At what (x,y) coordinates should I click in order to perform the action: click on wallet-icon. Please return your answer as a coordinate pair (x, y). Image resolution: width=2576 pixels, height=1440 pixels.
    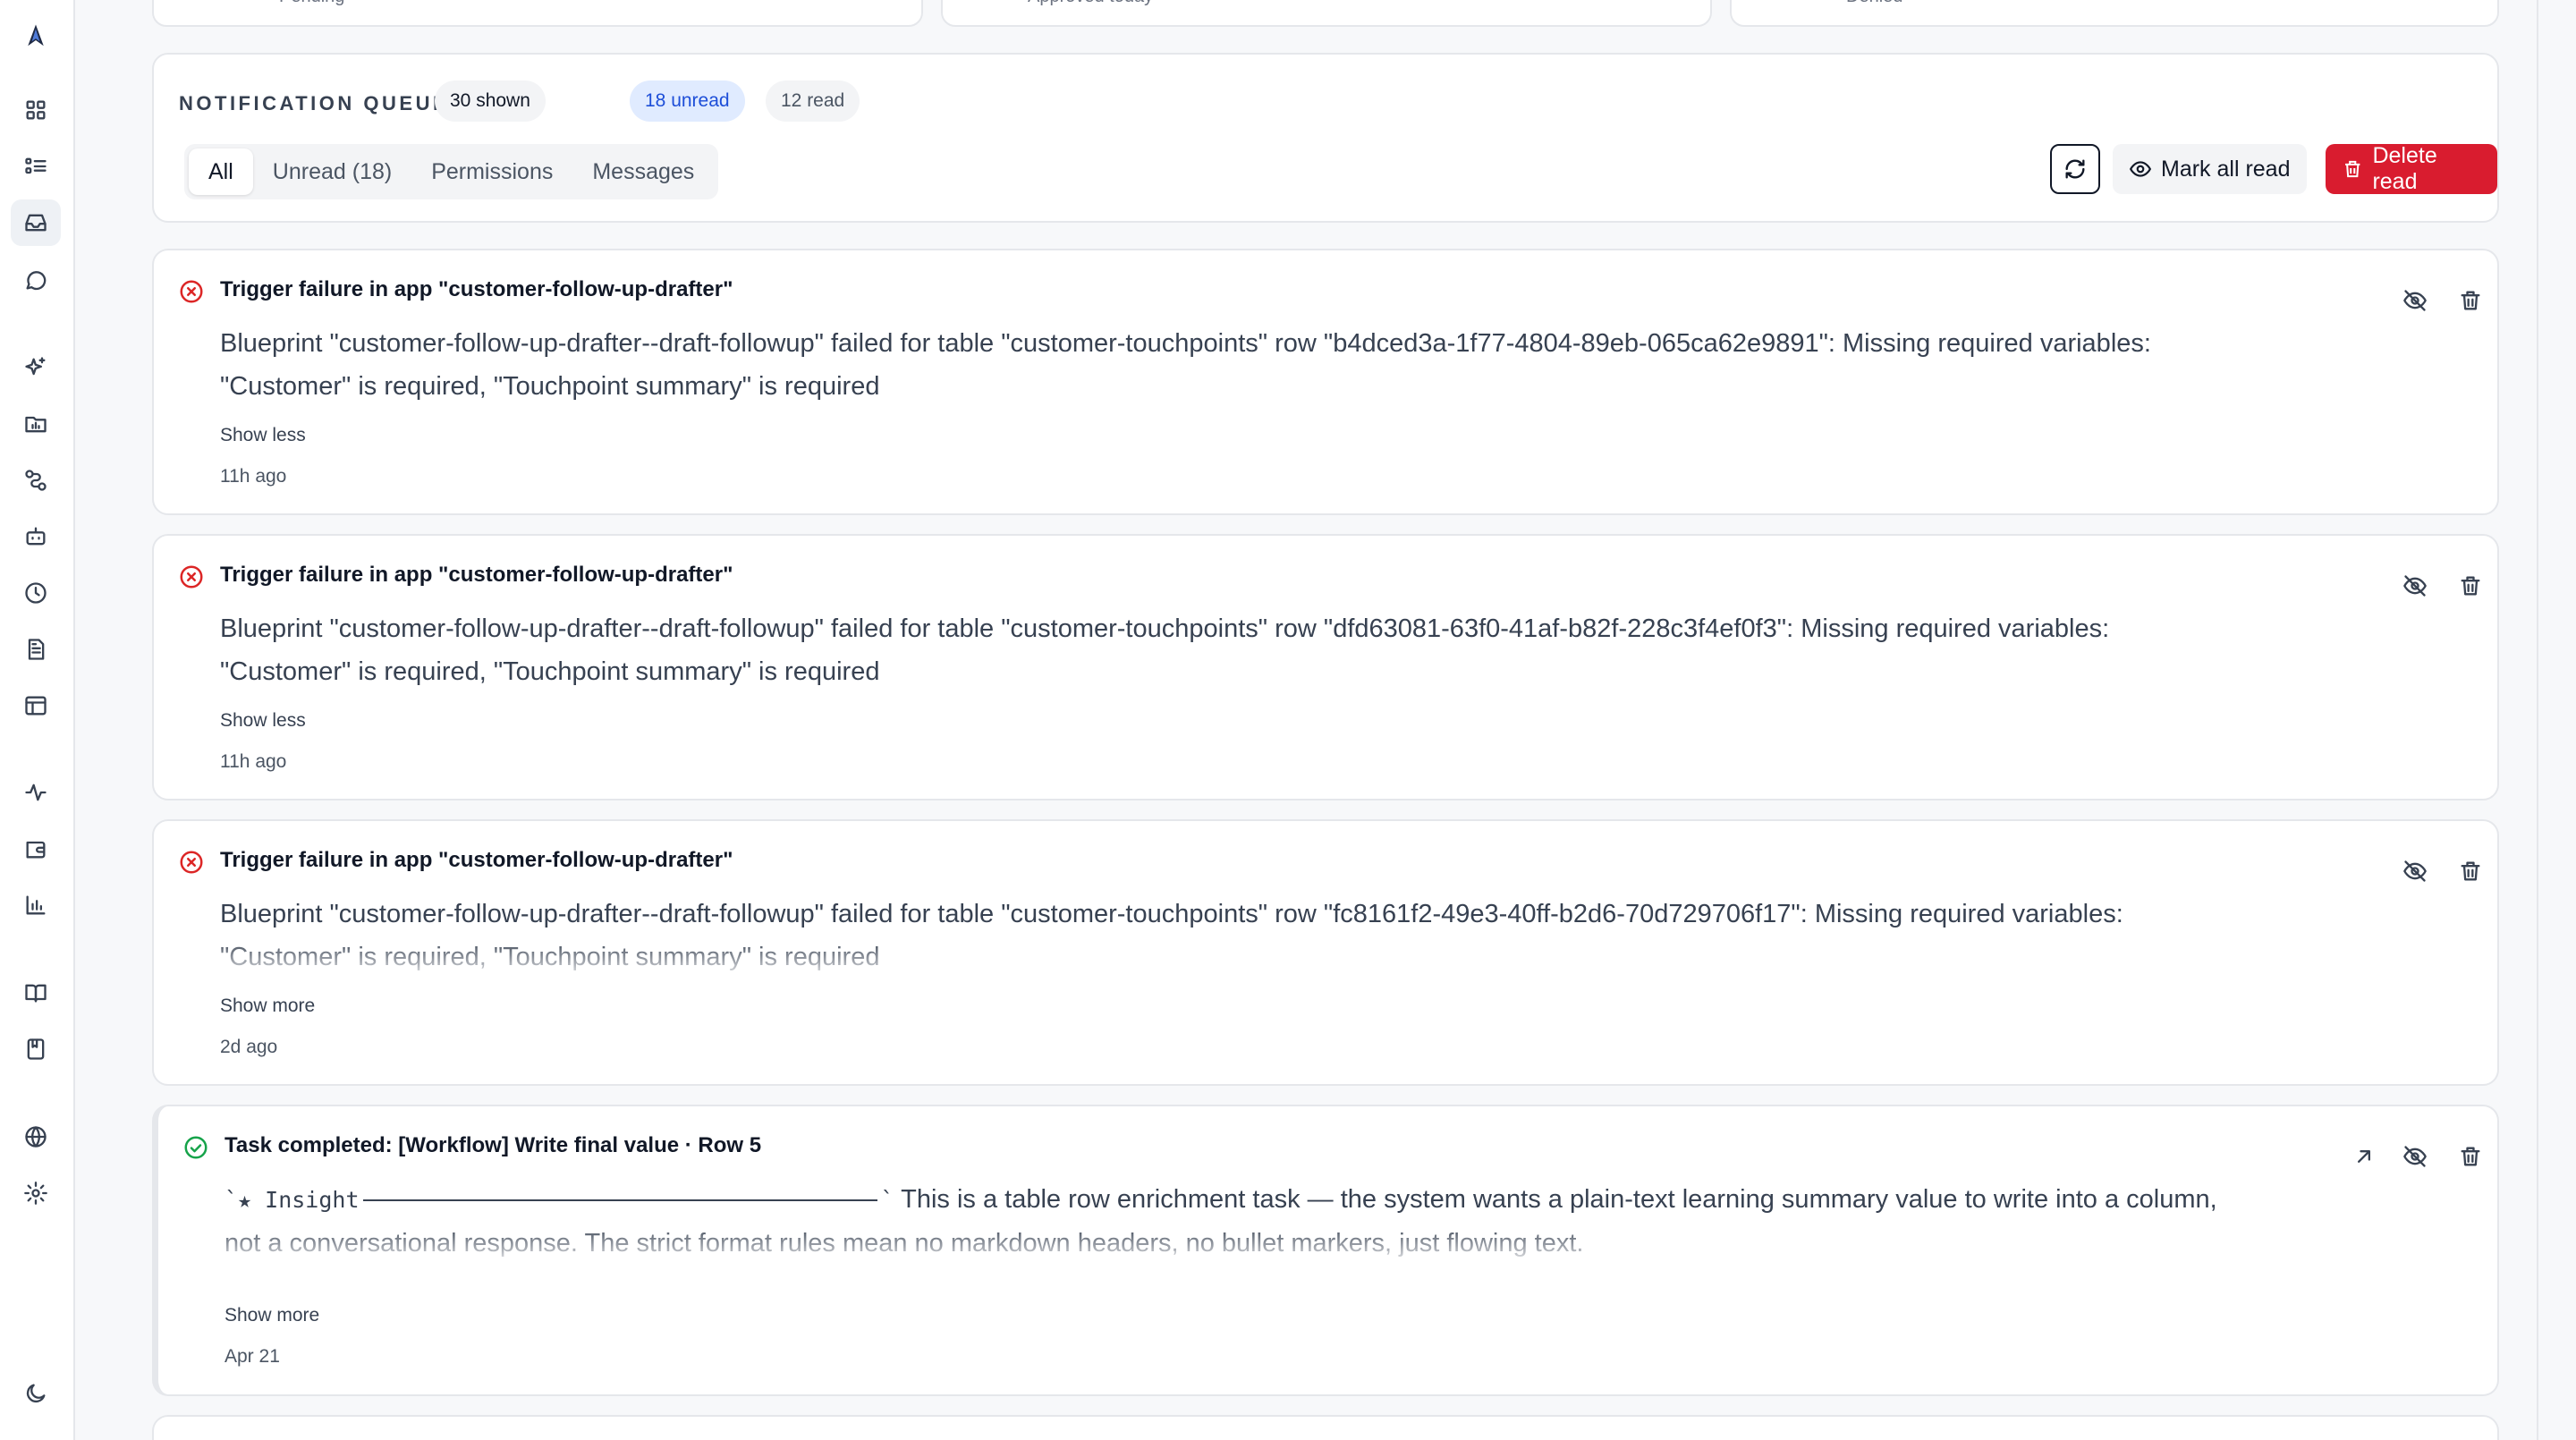
    Looking at the image, I should click on (36, 849).